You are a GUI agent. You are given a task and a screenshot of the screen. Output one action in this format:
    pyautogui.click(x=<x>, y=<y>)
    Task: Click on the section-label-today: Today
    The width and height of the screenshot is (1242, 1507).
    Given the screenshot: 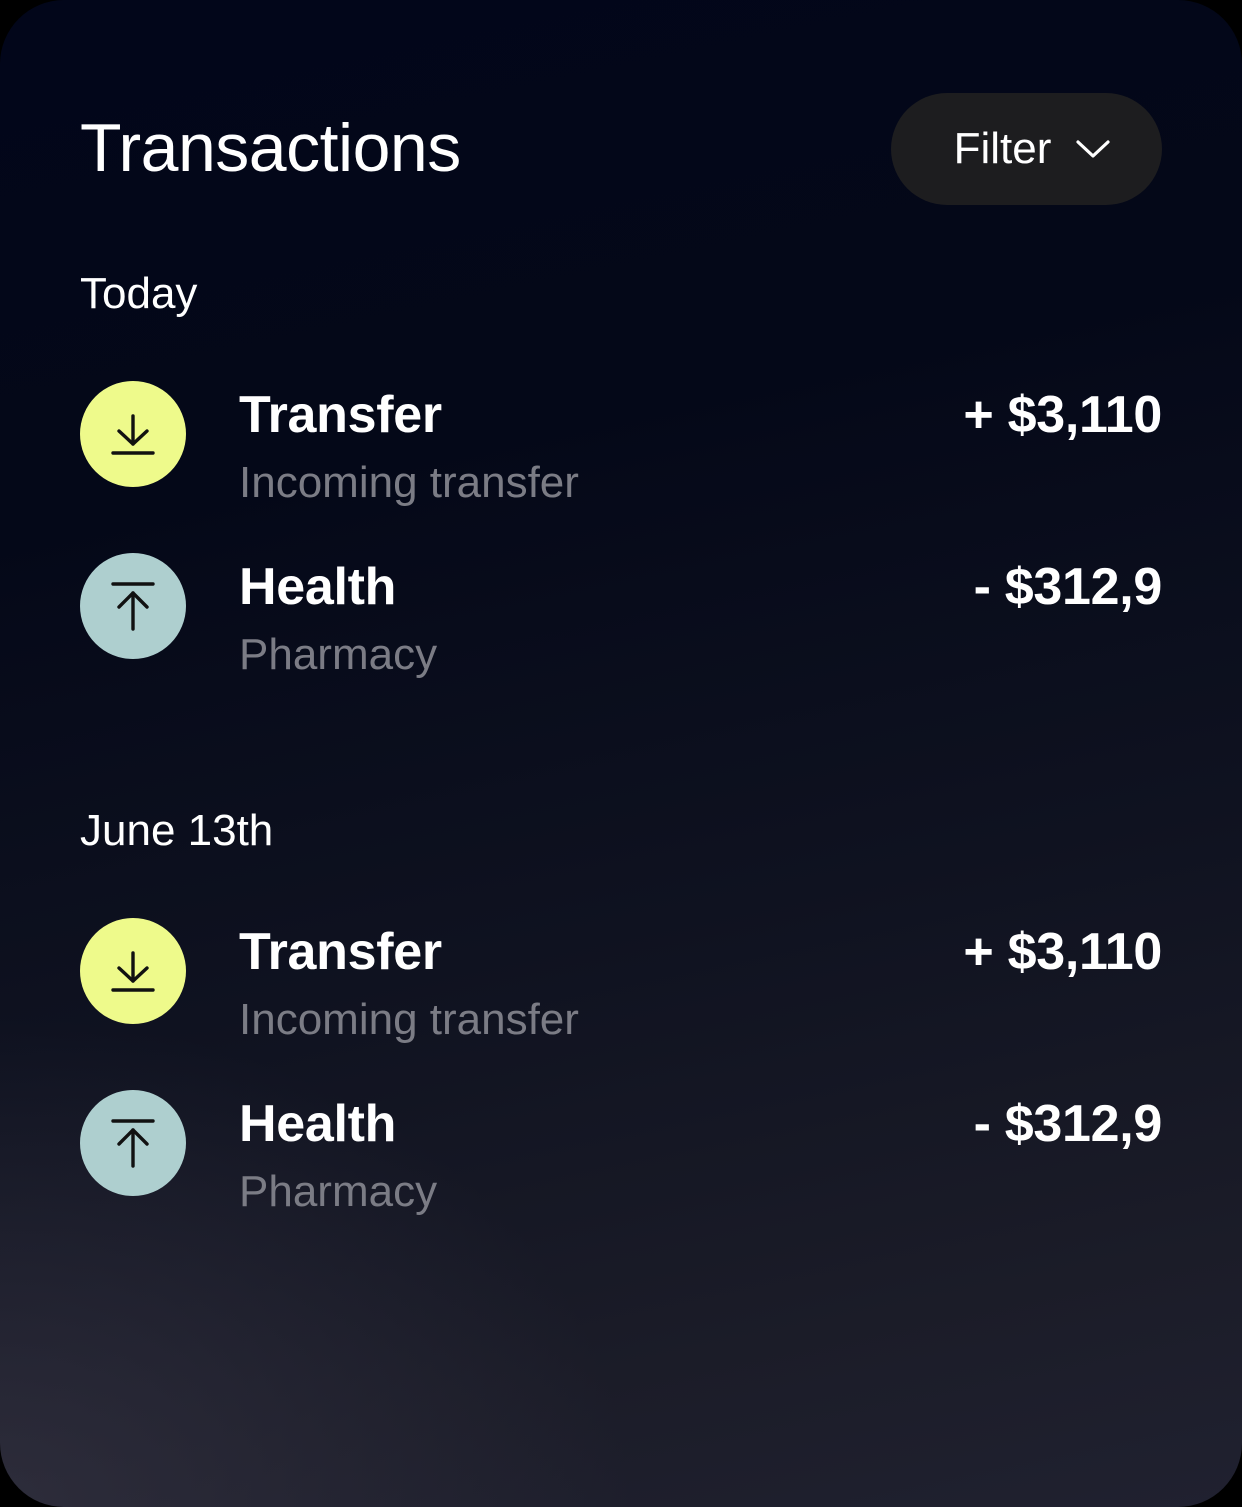 What is the action you would take?
    pyautogui.click(x=139, y=293)
    